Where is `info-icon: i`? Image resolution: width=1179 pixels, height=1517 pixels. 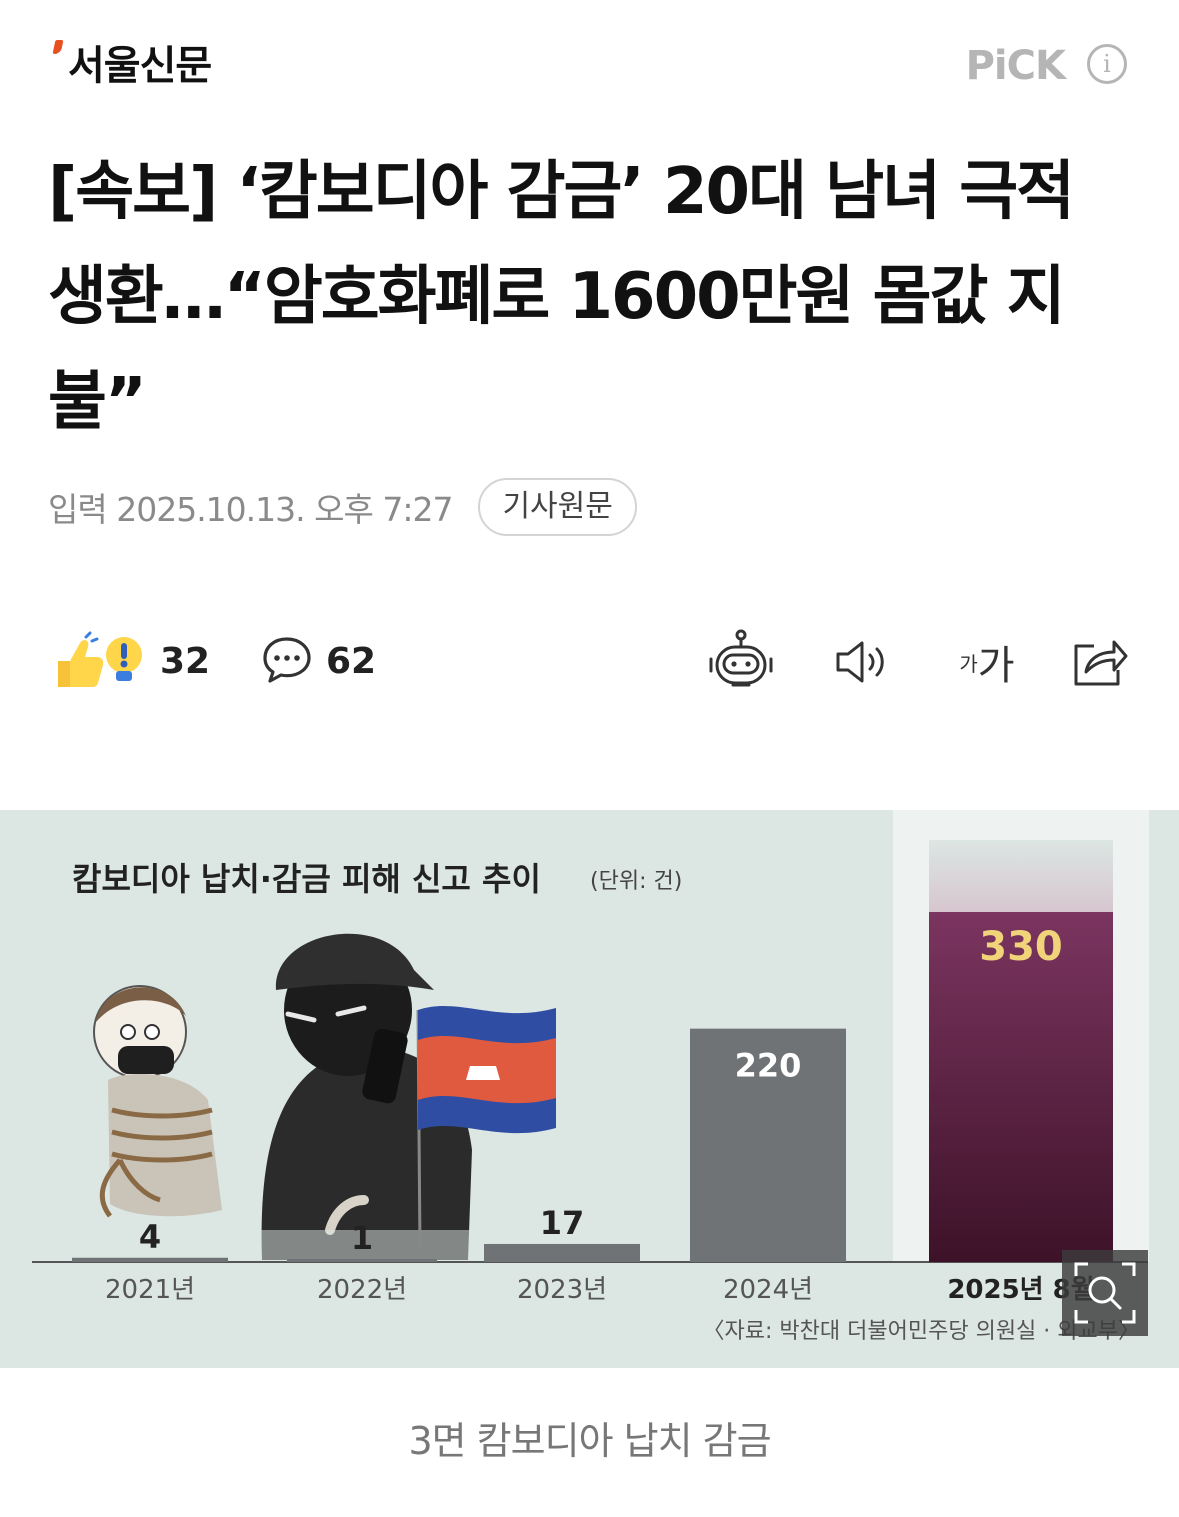
info-icon: i is located at coordinates (1107, 64).